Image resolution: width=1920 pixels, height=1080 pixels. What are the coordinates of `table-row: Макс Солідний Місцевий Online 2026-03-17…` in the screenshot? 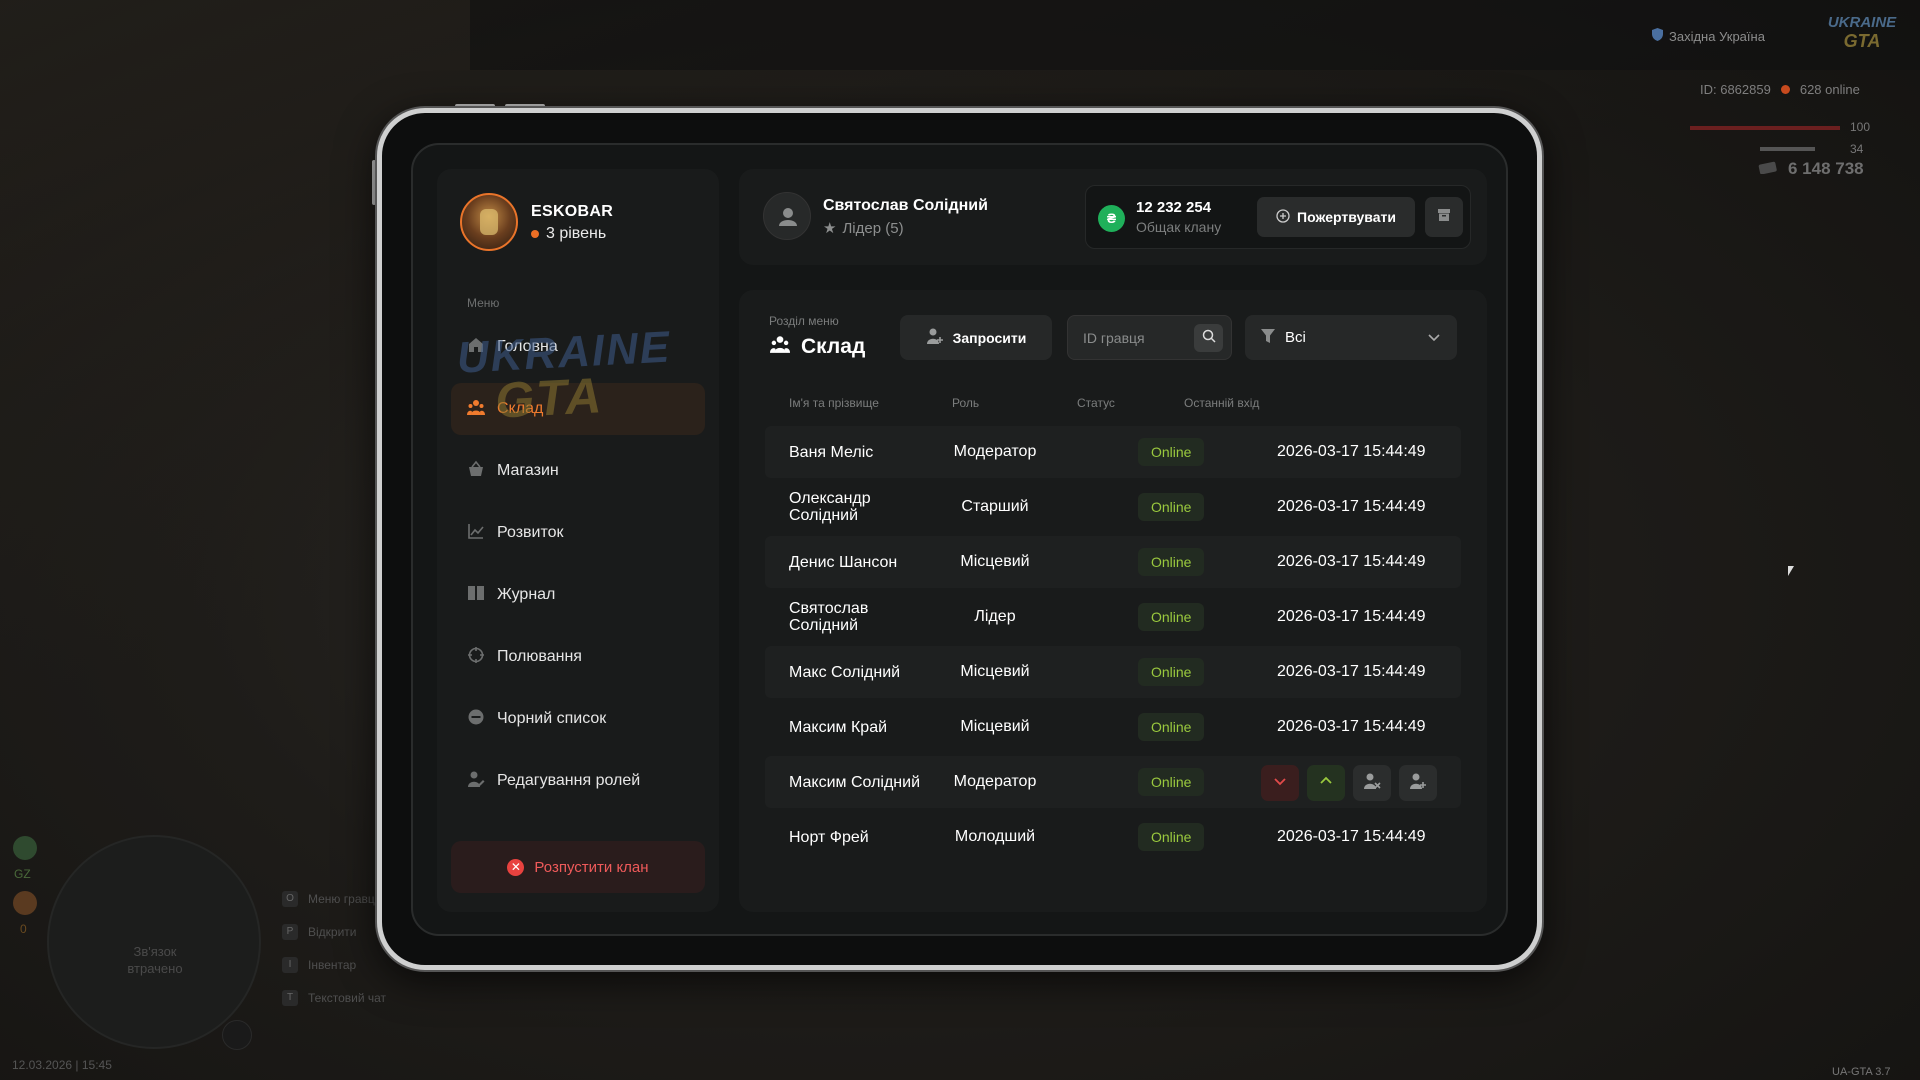 It's located at (1113, 672).